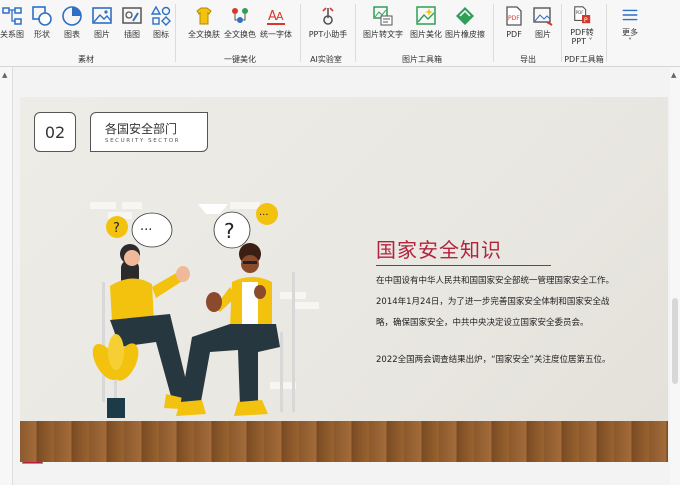  I want to click on chart-tool: 图表, so click(72, 24).